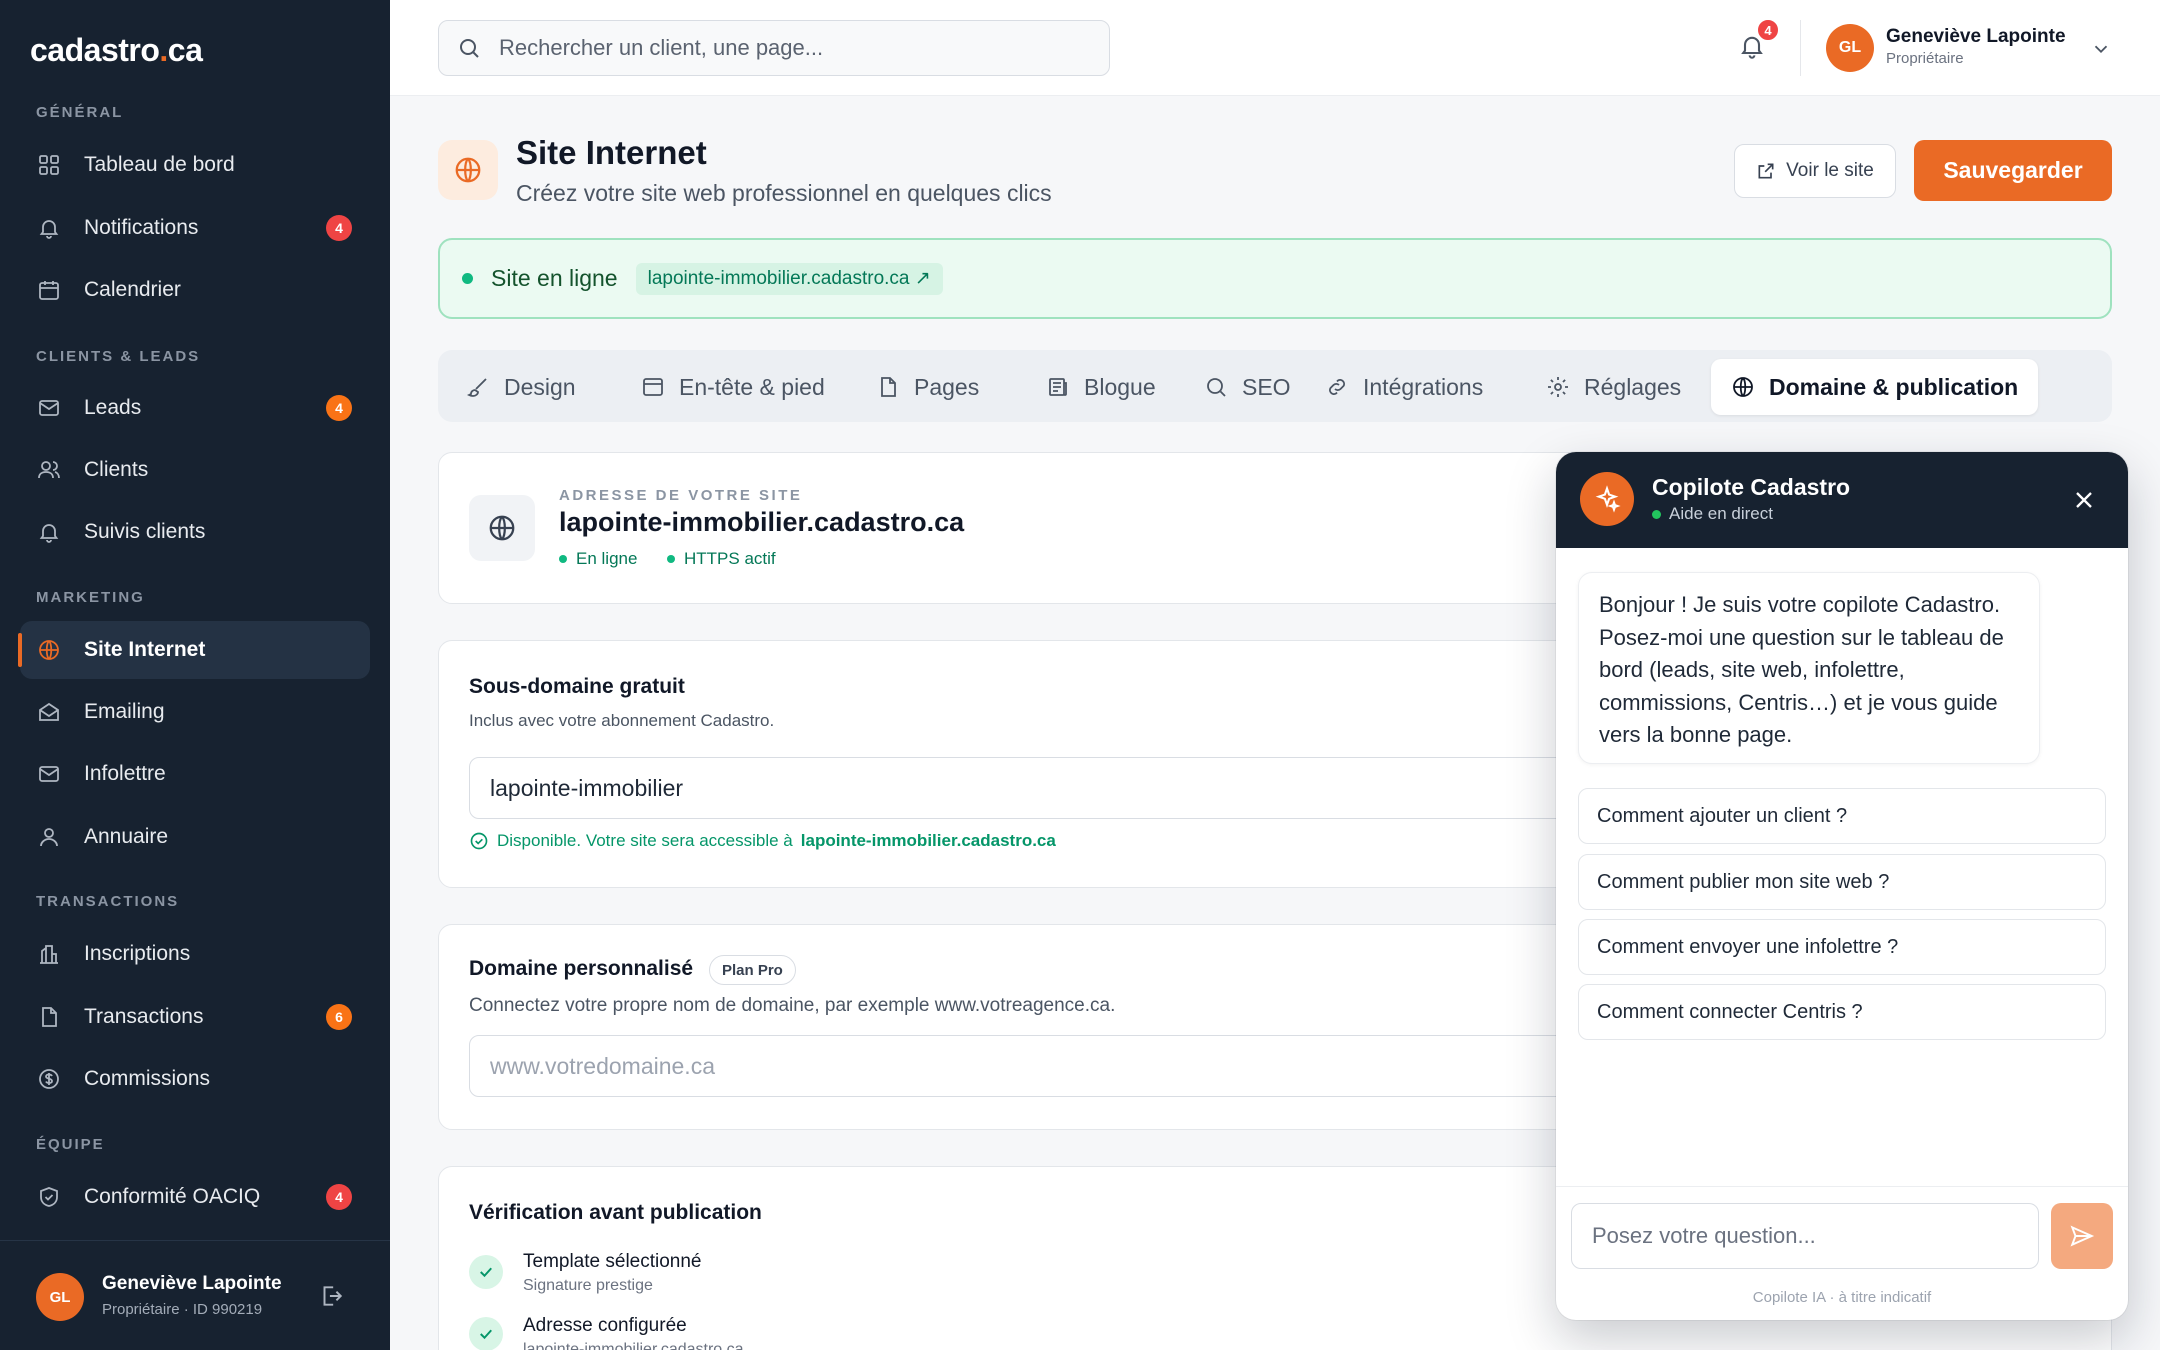  I want to click on logout-icon, so click(331, 1296).